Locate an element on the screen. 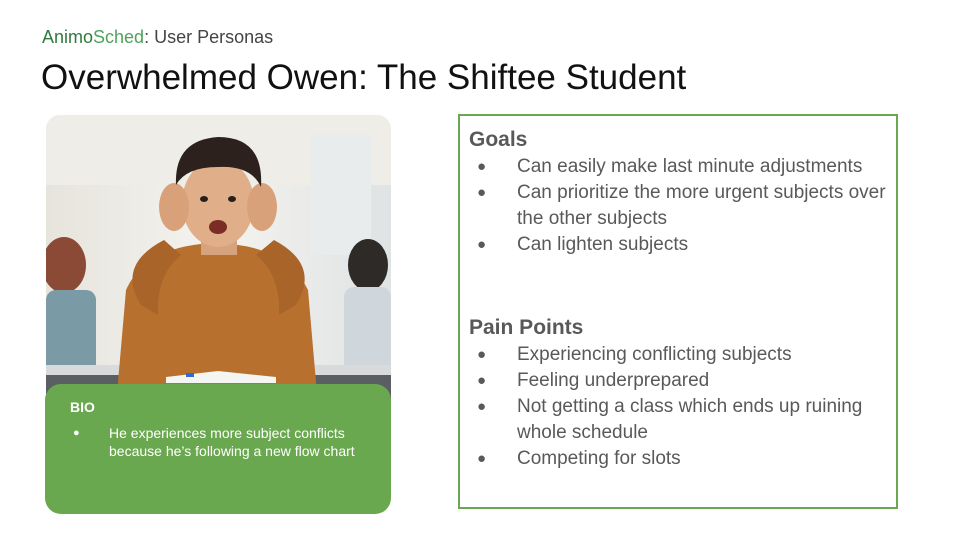 This screenshot has width=960, height=540. pain-point-item: ● Feeling underprepared is located at coordinates (684, 381).